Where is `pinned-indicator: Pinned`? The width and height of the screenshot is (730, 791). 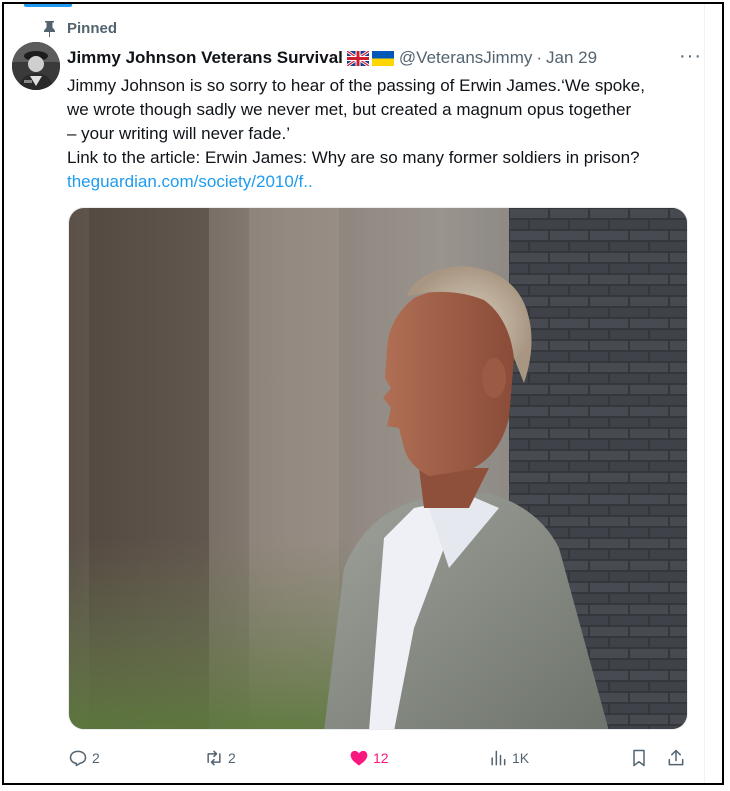
pinned-indicator: Pinned is located at coordinates (79, 28).